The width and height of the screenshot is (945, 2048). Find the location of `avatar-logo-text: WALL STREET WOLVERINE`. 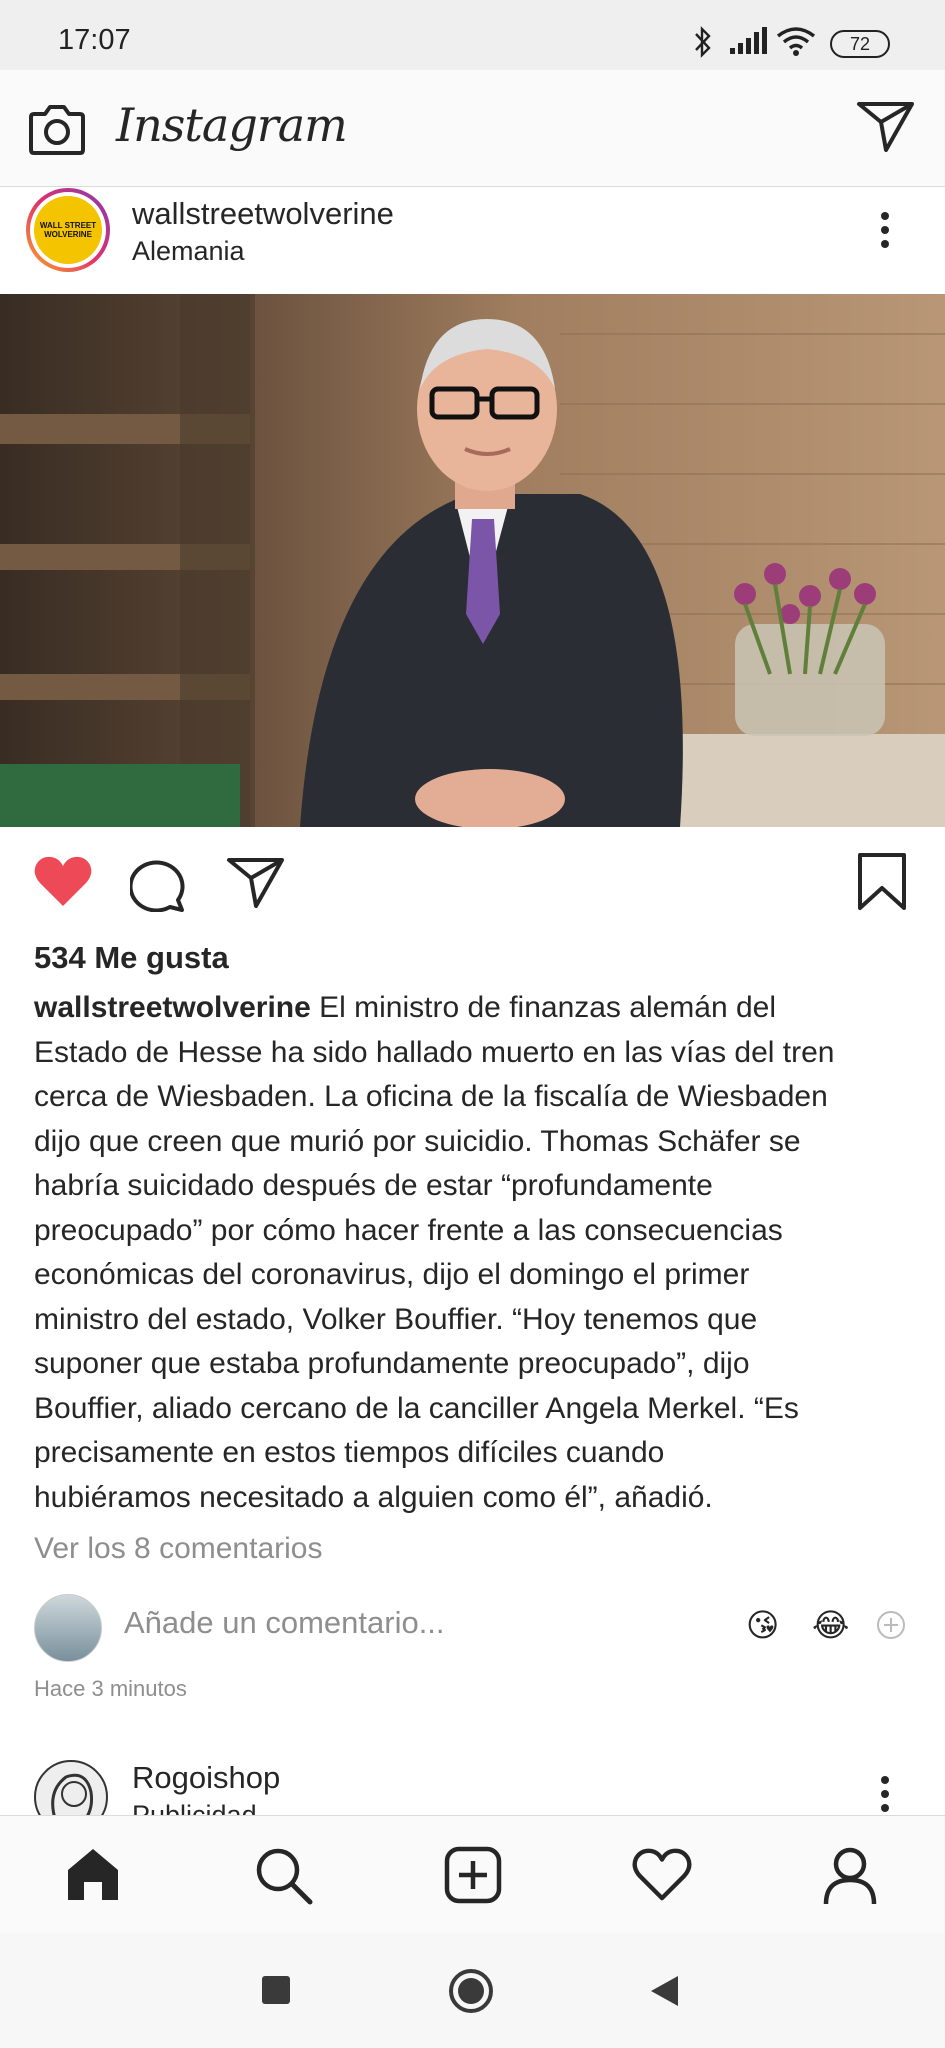

avatar-logo-text: WALL STREET WOLVERINE is located at coordinates (68, 230).